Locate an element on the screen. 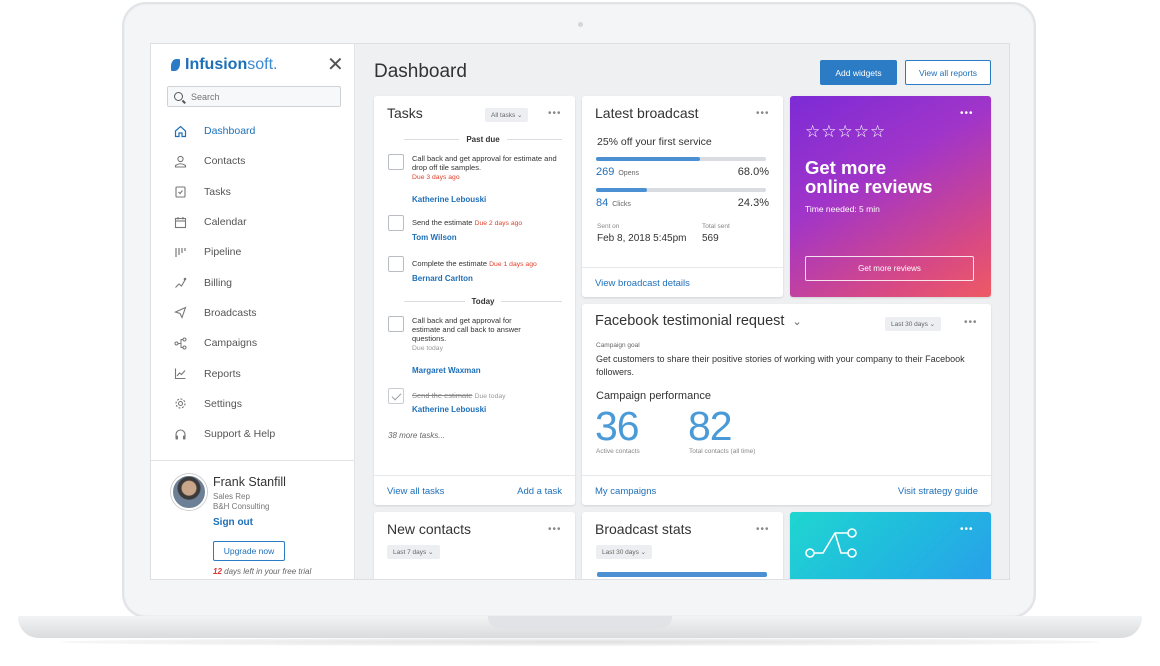  sidebar-item-campaigns: Campaigns is located at coordinates (253, 343).